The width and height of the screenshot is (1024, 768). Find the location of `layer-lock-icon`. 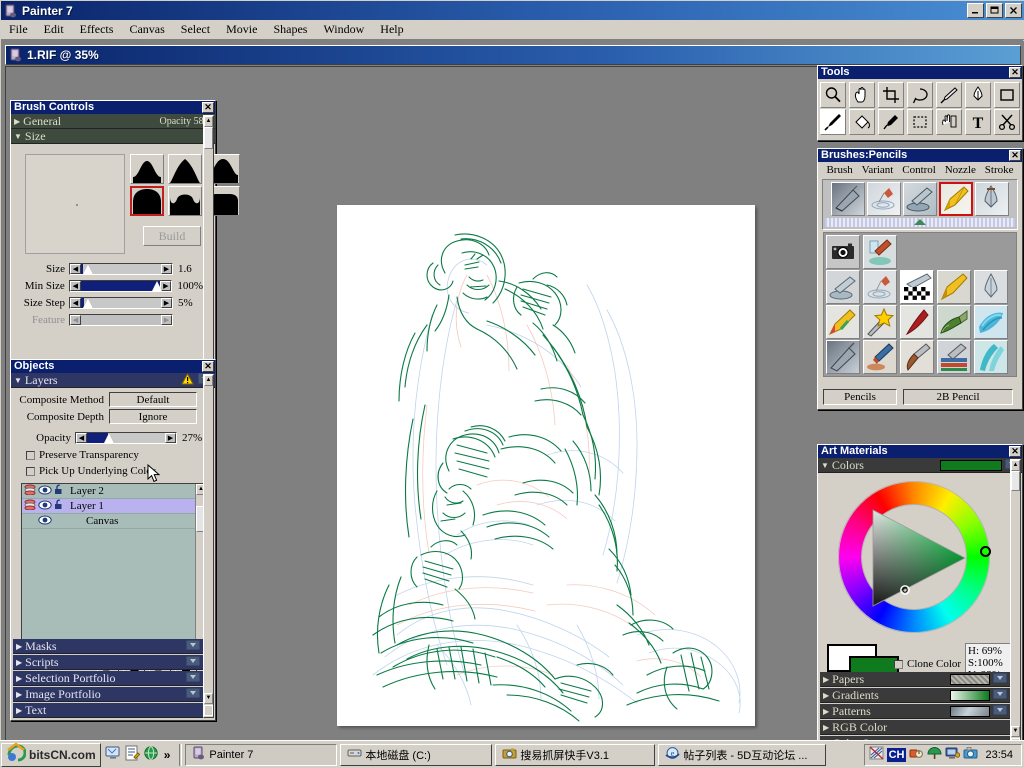

layer-lock-icon is located at coordinates (62, 506).